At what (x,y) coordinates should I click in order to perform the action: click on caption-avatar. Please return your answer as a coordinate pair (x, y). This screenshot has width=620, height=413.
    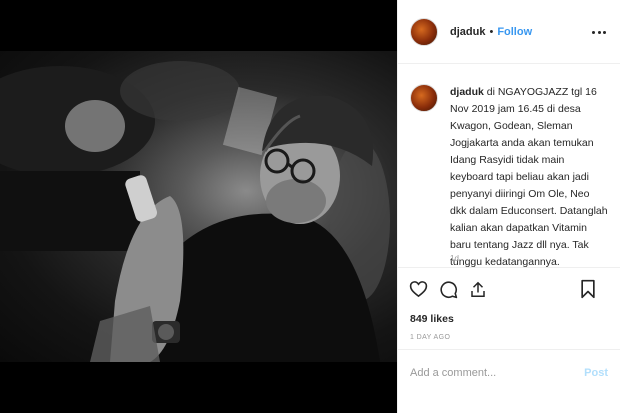
    Looking at the image, I should click on (424, 98).